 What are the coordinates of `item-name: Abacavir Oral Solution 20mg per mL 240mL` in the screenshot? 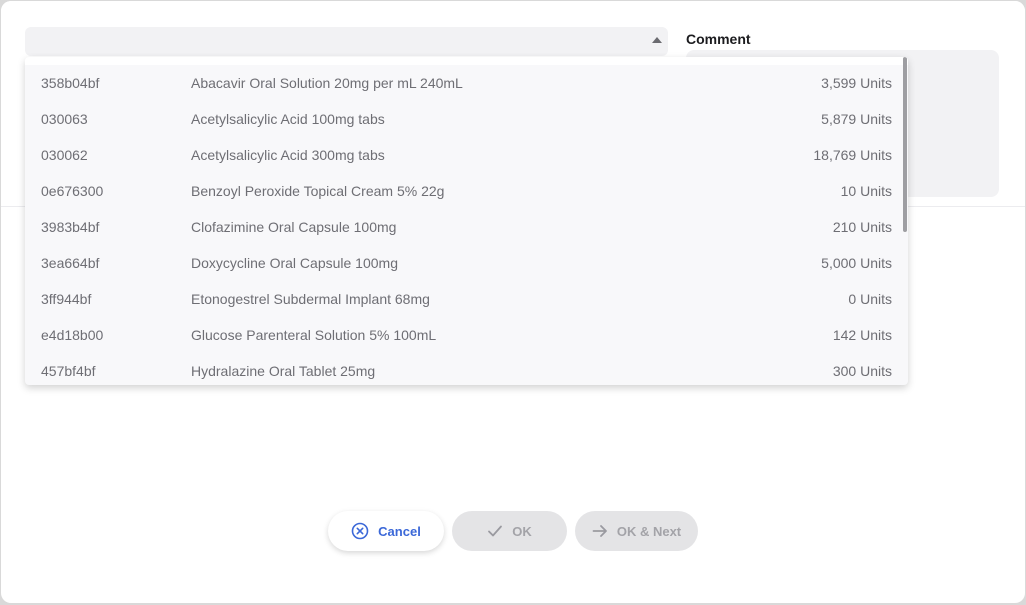 It's located at (327, 83).